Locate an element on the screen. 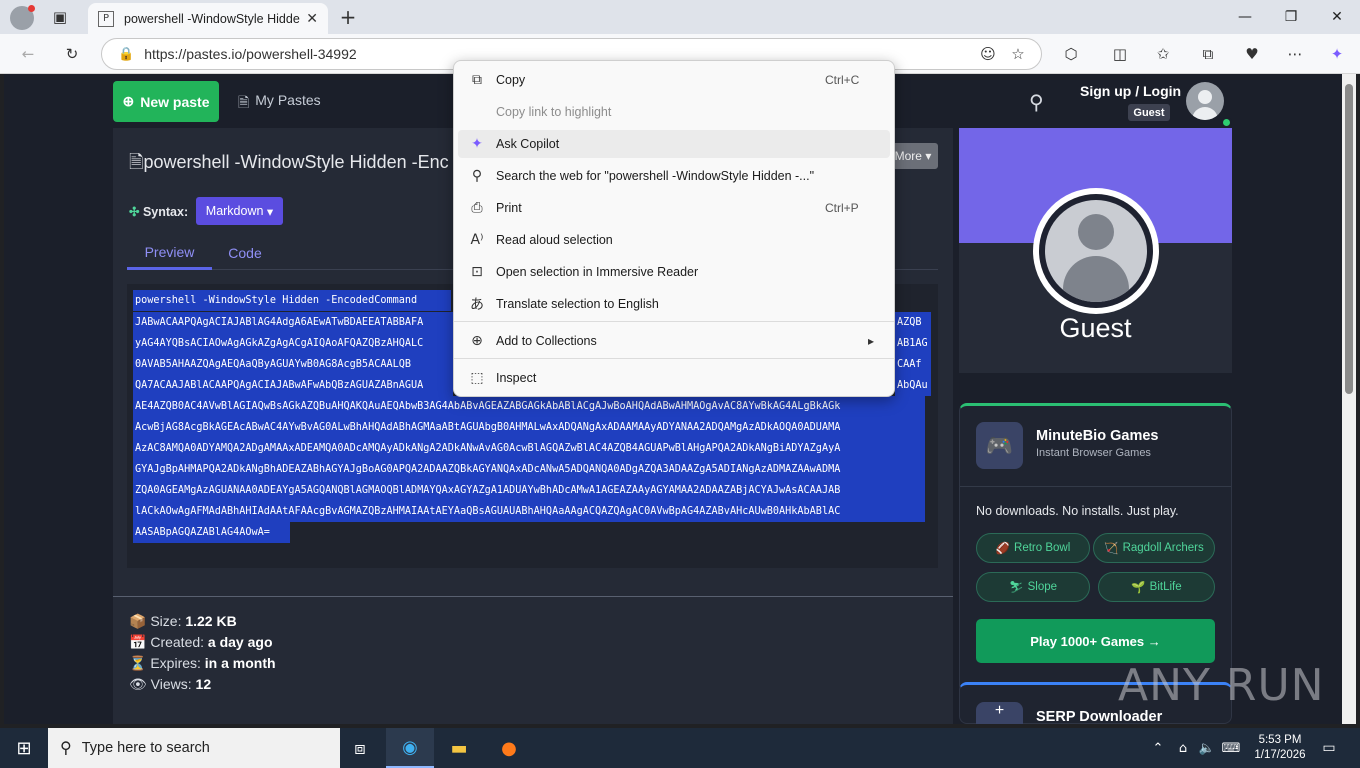 The image size is (1360, 768). back-icon: ← is located at coordinates (28, 54).